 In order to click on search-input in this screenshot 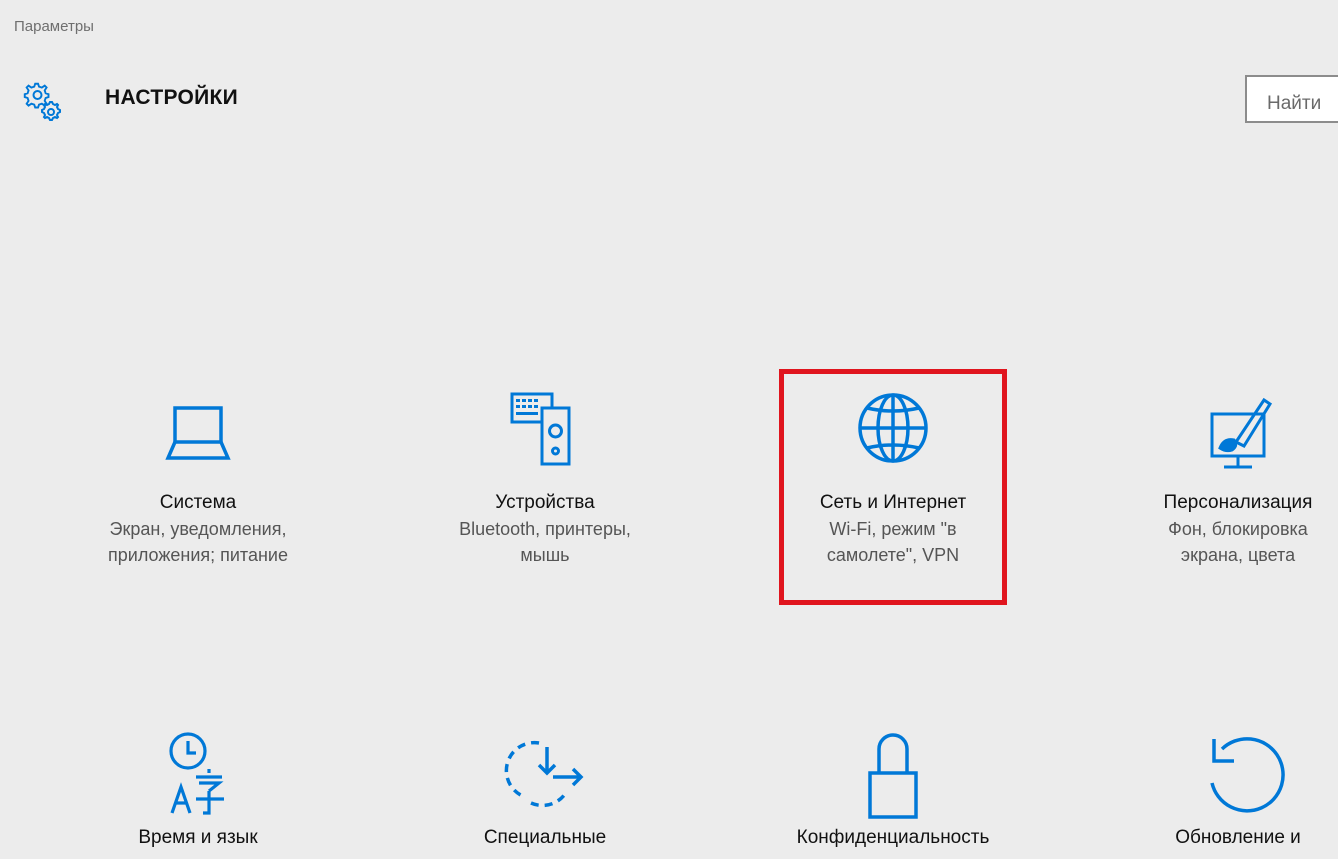, I will do `click(1291, 99)`.